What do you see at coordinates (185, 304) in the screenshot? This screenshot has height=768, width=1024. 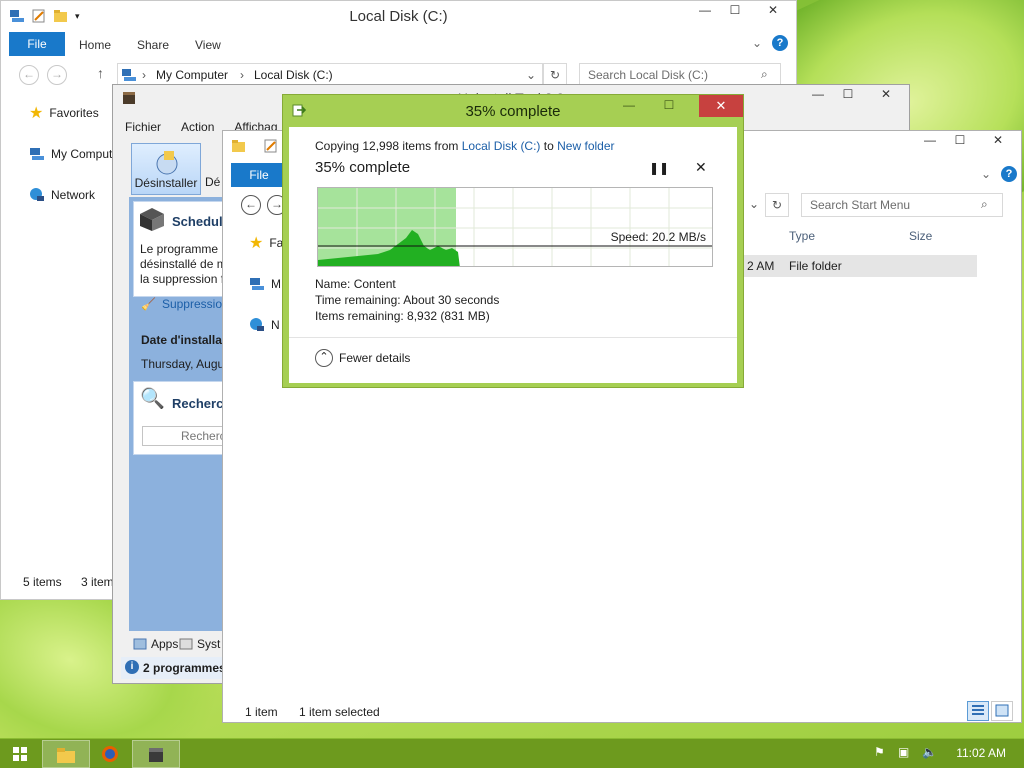 I see `suppression-link: 🧹 Suppression` at bounding box center [185, 304].